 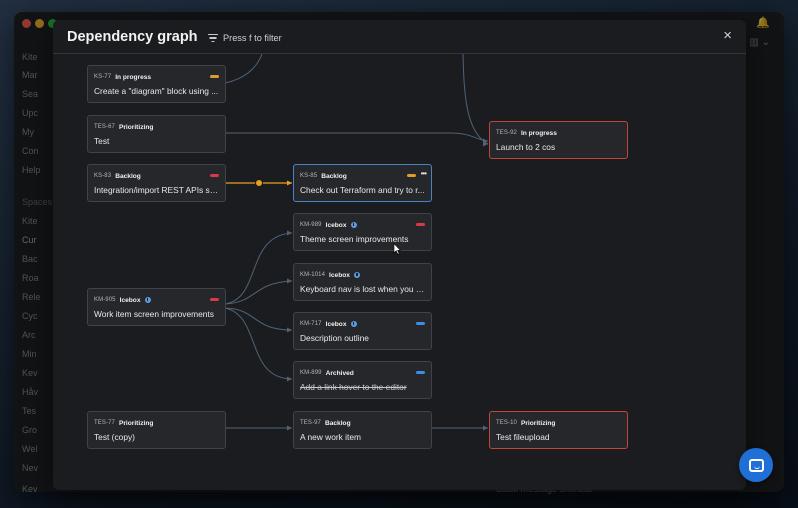 What do you see at coordinates (362, 232) in the screenshot?
I see `work-item-card: KM-989 Icebox Theme screen improvements` at bounding box center [362, 232].